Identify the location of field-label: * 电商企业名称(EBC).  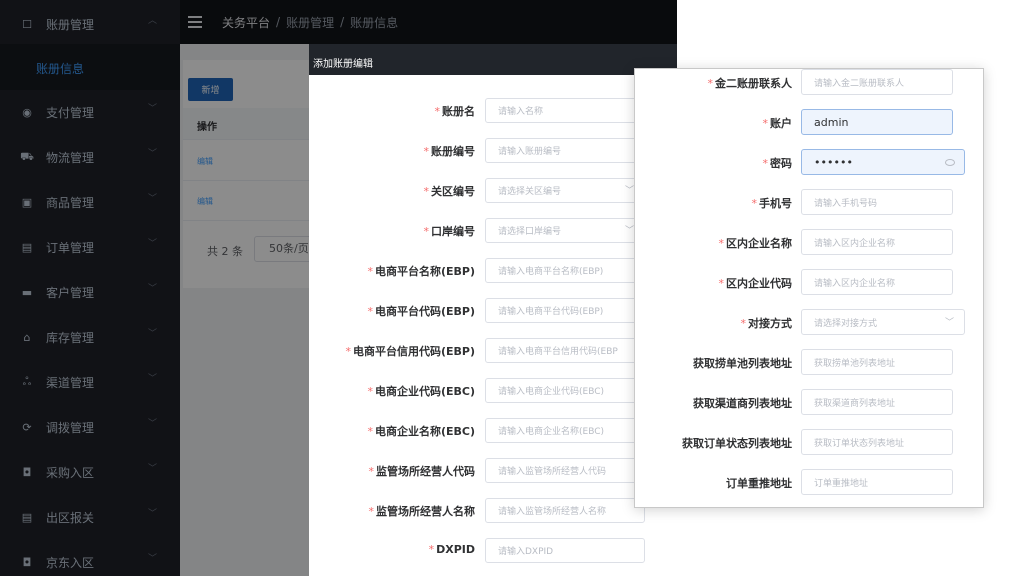
(421, 431).